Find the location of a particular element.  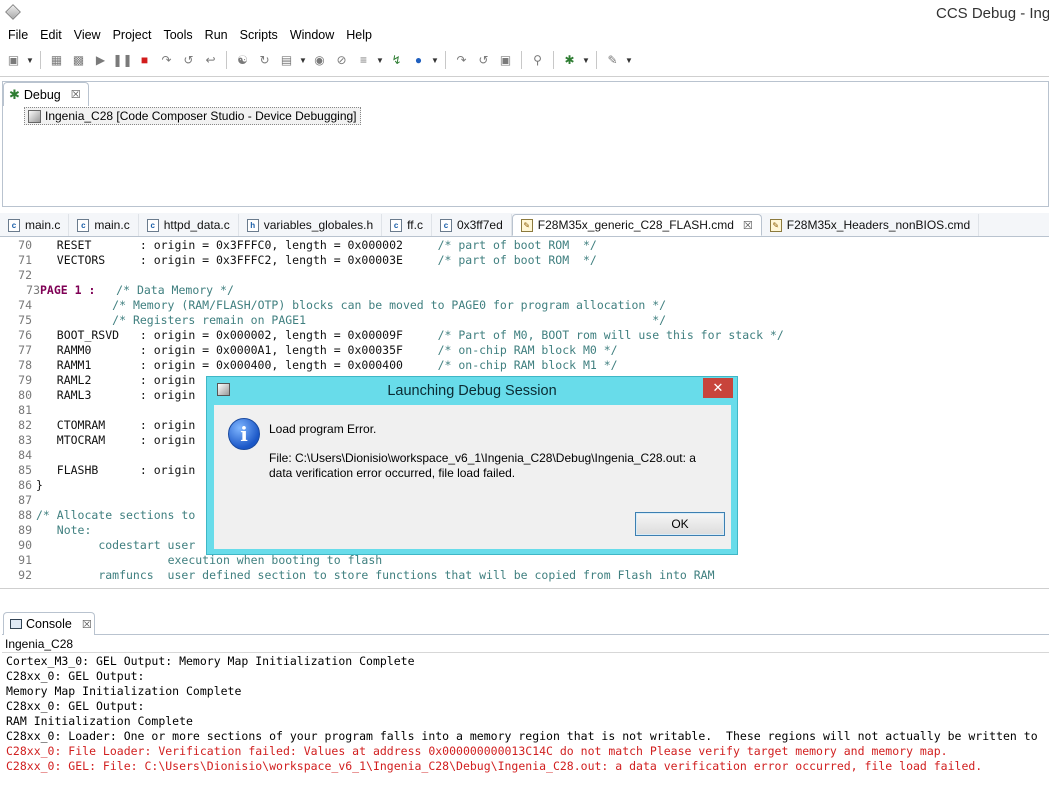

toolbar-separator is located at coordinates (40, 60).